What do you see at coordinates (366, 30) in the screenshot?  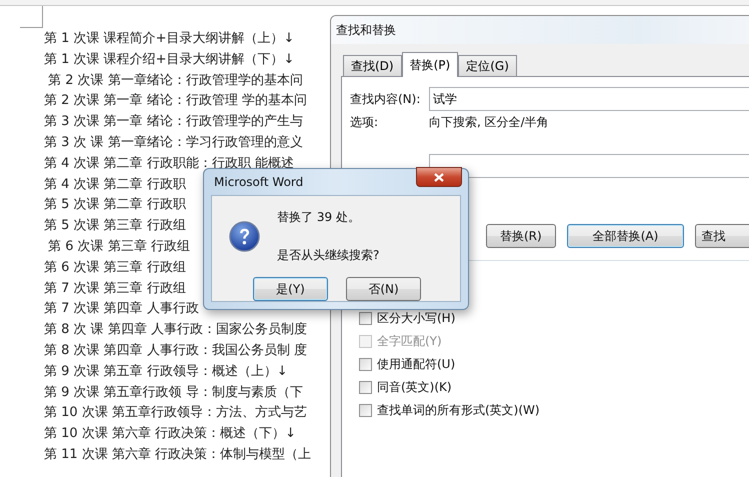 I see `dialog-title: 查找和替换` at bounding box center [366, 30].